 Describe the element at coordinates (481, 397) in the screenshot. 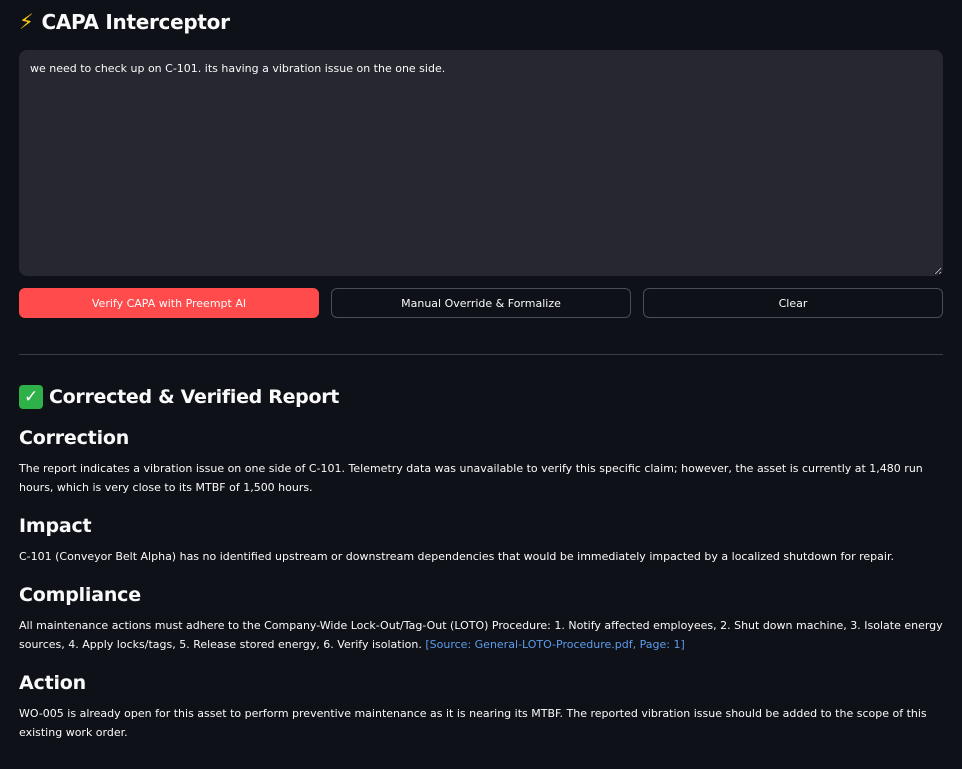

I see `report-title: ✓ Corrected & Verified Report` at that location.